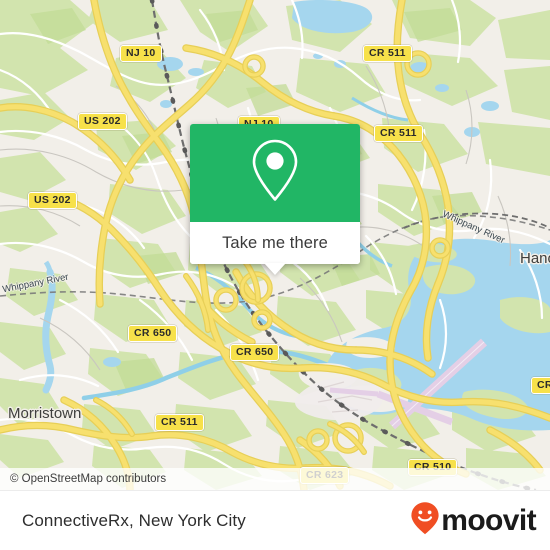 This screenshot has width=550, height=550. Describe the element at coordinates (275, 242) in the screenshot. I see `take-me-there-label: Take me there` at that location.